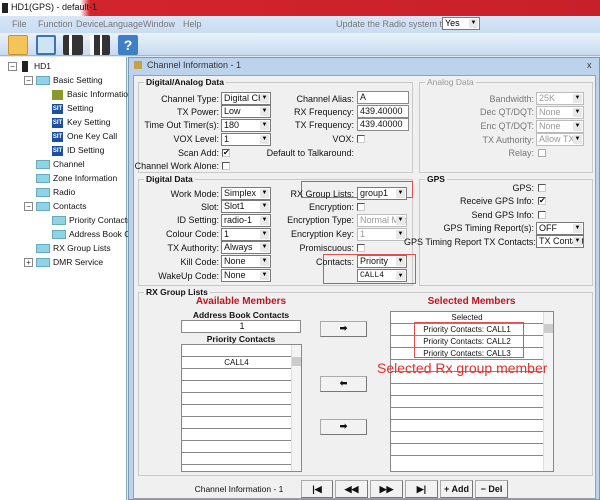 The width and height of the screenshot is (600, 500). What do you see at coordinates (383, 111) in the screenshot?
I see `rx-frequency-input: 439.40000` at bounding box center [383, 111].